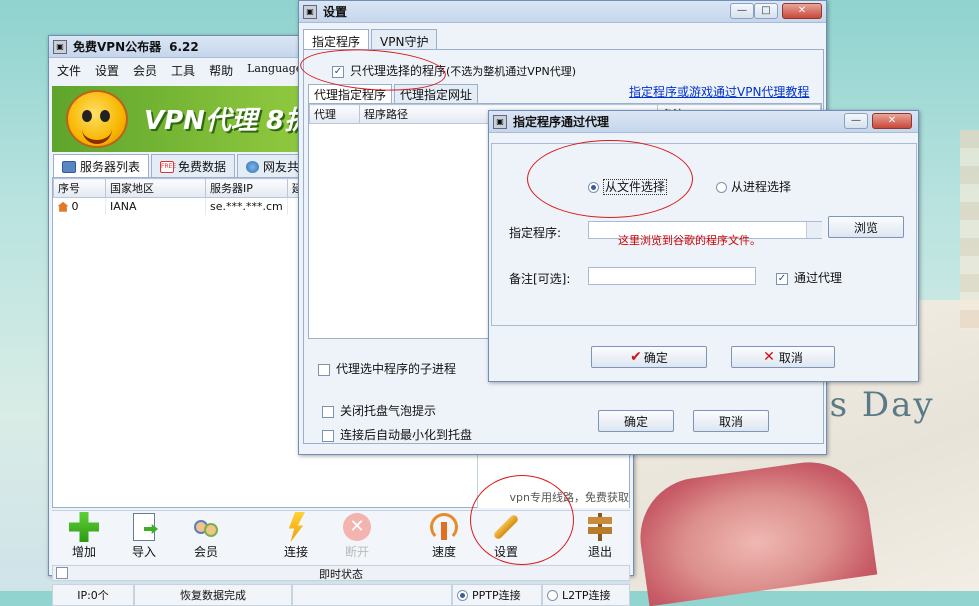 The image size is (979, 606). What do you see at coordinates (721, 187) in the screenshot?
I see `from-process-radio-dot` at bounding box center [721, 187].